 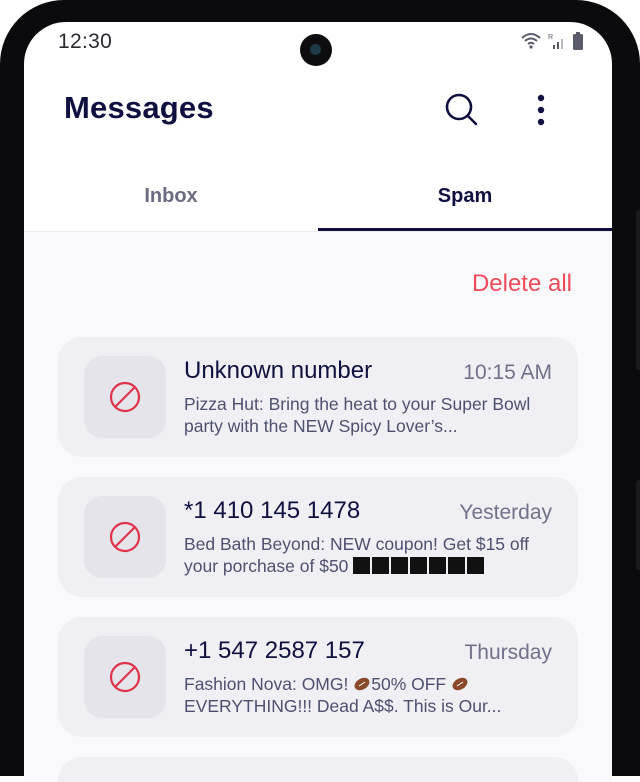 What do you see at coordinates (171, 196) in the screenshot?
I see `tab-inbox: Inbox` at bounding box center [171, 196].